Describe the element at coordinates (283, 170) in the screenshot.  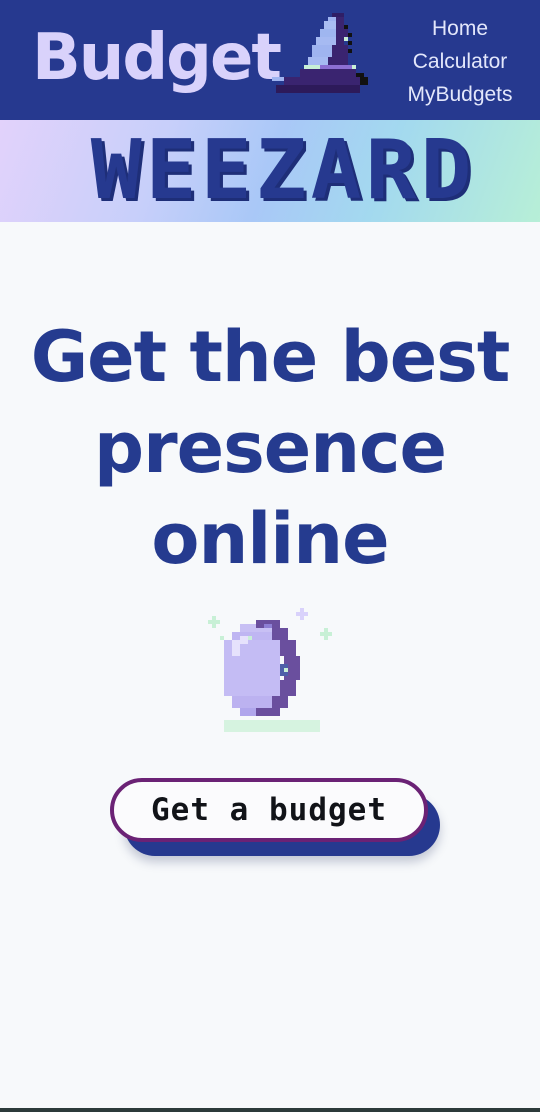
I see `banner-title: WEEZARD` at that location.